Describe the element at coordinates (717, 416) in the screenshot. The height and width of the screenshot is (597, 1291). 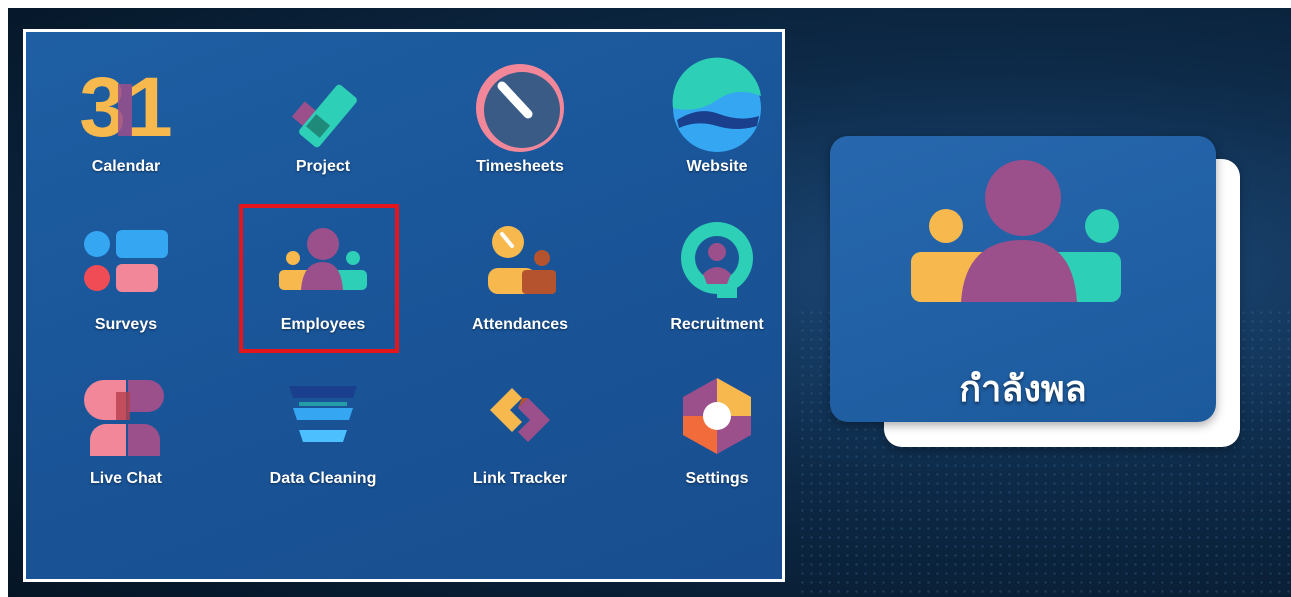
I see `settings-icon` at that location.